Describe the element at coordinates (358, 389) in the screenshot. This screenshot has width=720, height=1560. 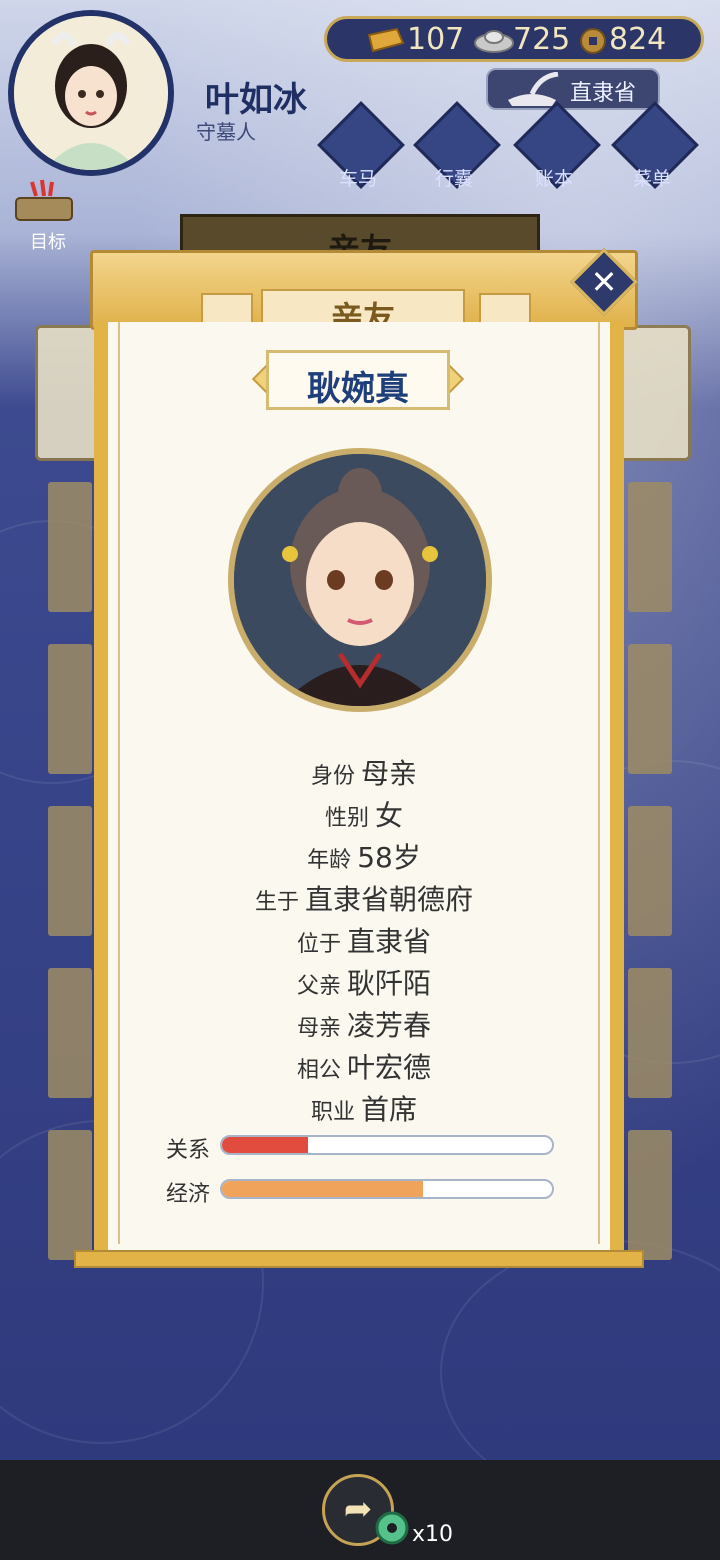
I see `person-name: 耿婉真` at that location.